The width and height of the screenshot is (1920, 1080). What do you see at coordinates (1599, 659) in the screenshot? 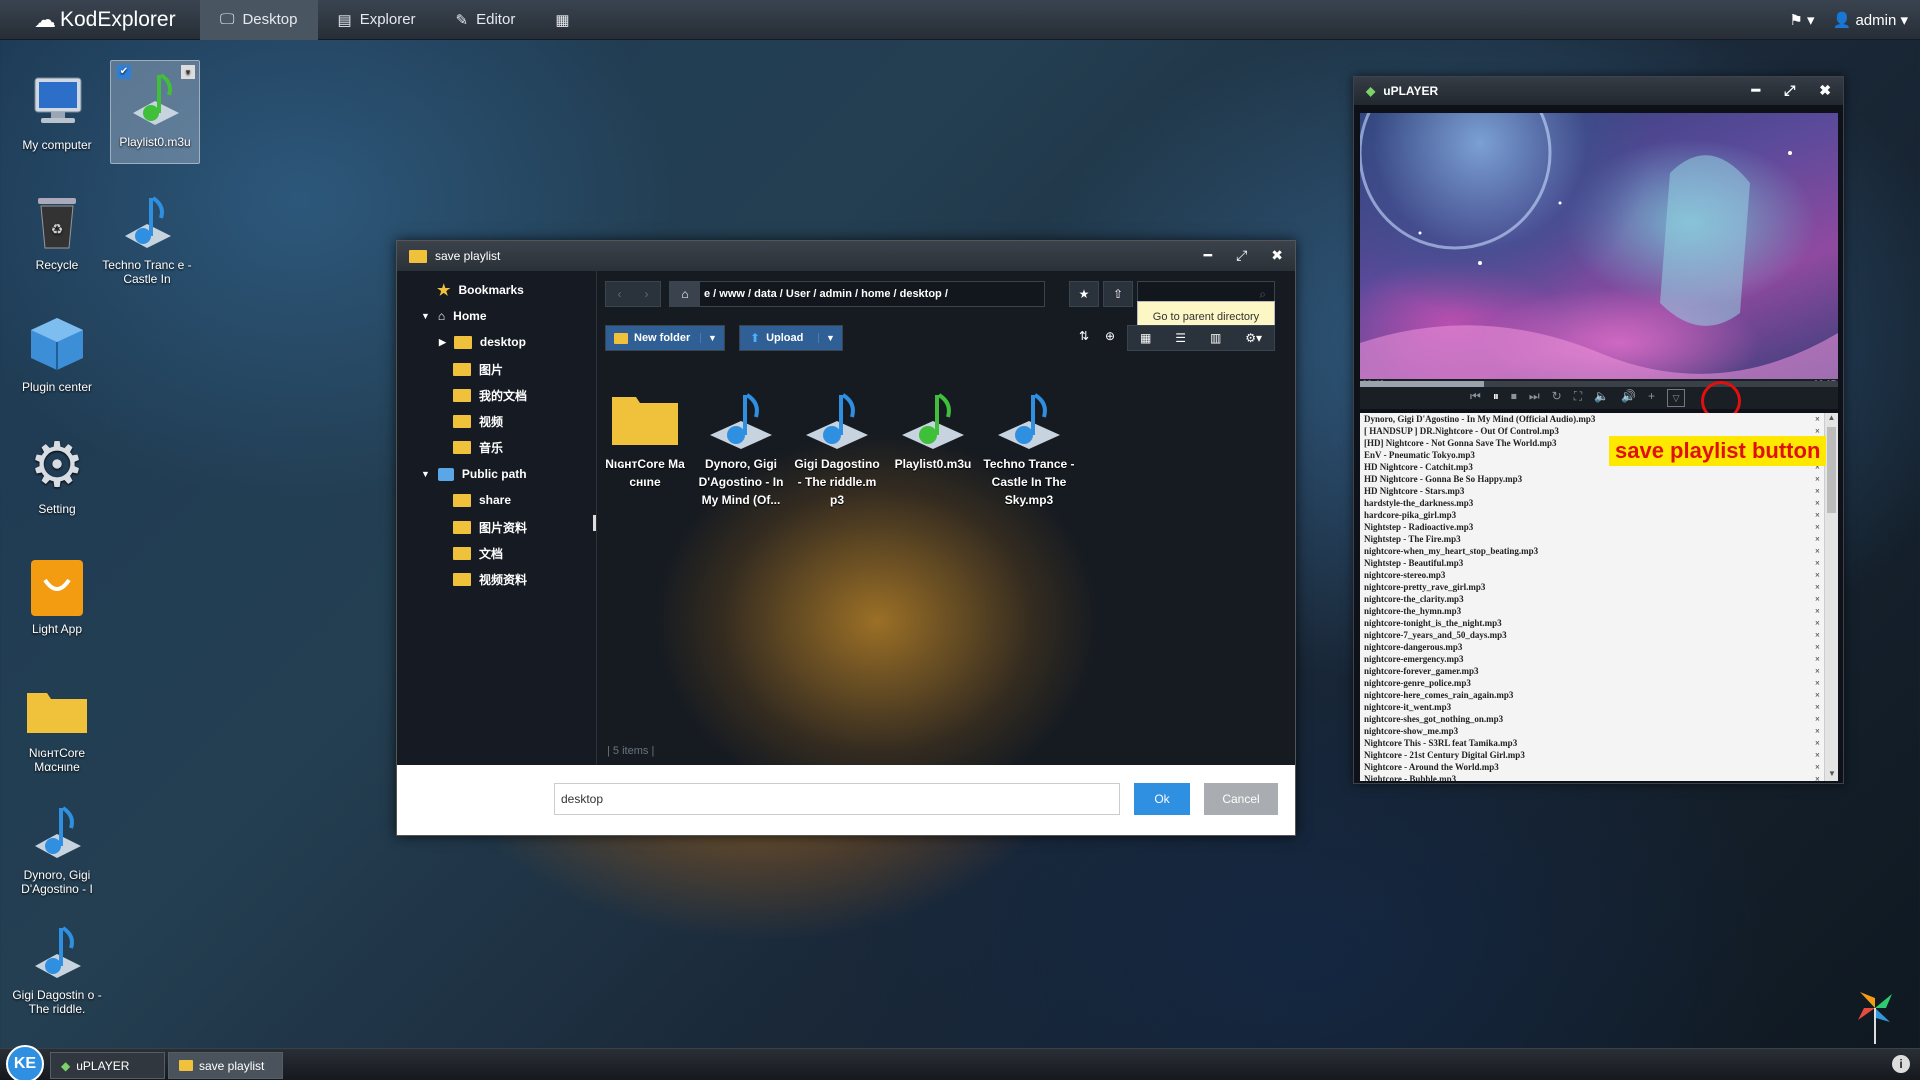
I see `playlist-item: nightcore-emergency.mp3 ×` at bounding box center [1599, 659].